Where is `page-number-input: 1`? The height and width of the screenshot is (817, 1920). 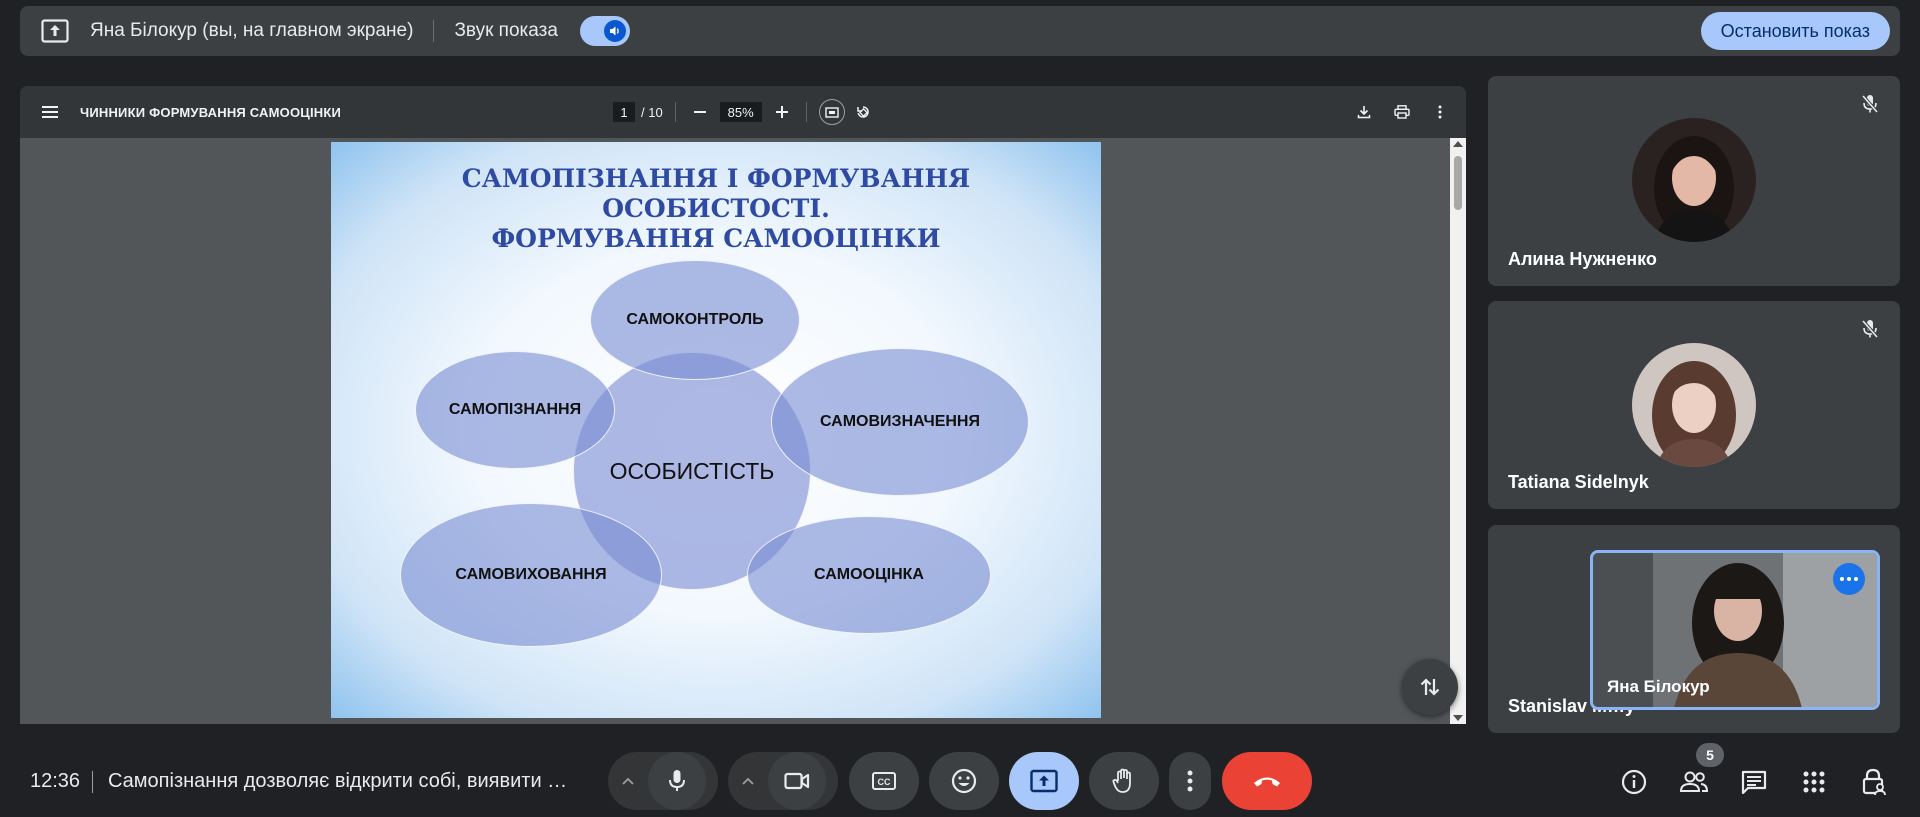
page-number-input: 1 is located at coordinates (624, 112).